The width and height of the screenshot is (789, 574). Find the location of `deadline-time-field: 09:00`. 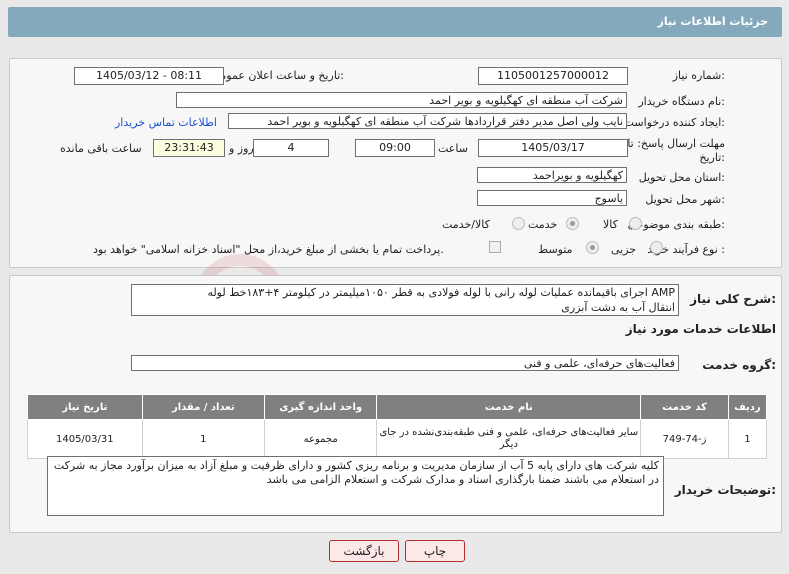

deadline-time-field: 09:00 is located at coordinates (395, 148).